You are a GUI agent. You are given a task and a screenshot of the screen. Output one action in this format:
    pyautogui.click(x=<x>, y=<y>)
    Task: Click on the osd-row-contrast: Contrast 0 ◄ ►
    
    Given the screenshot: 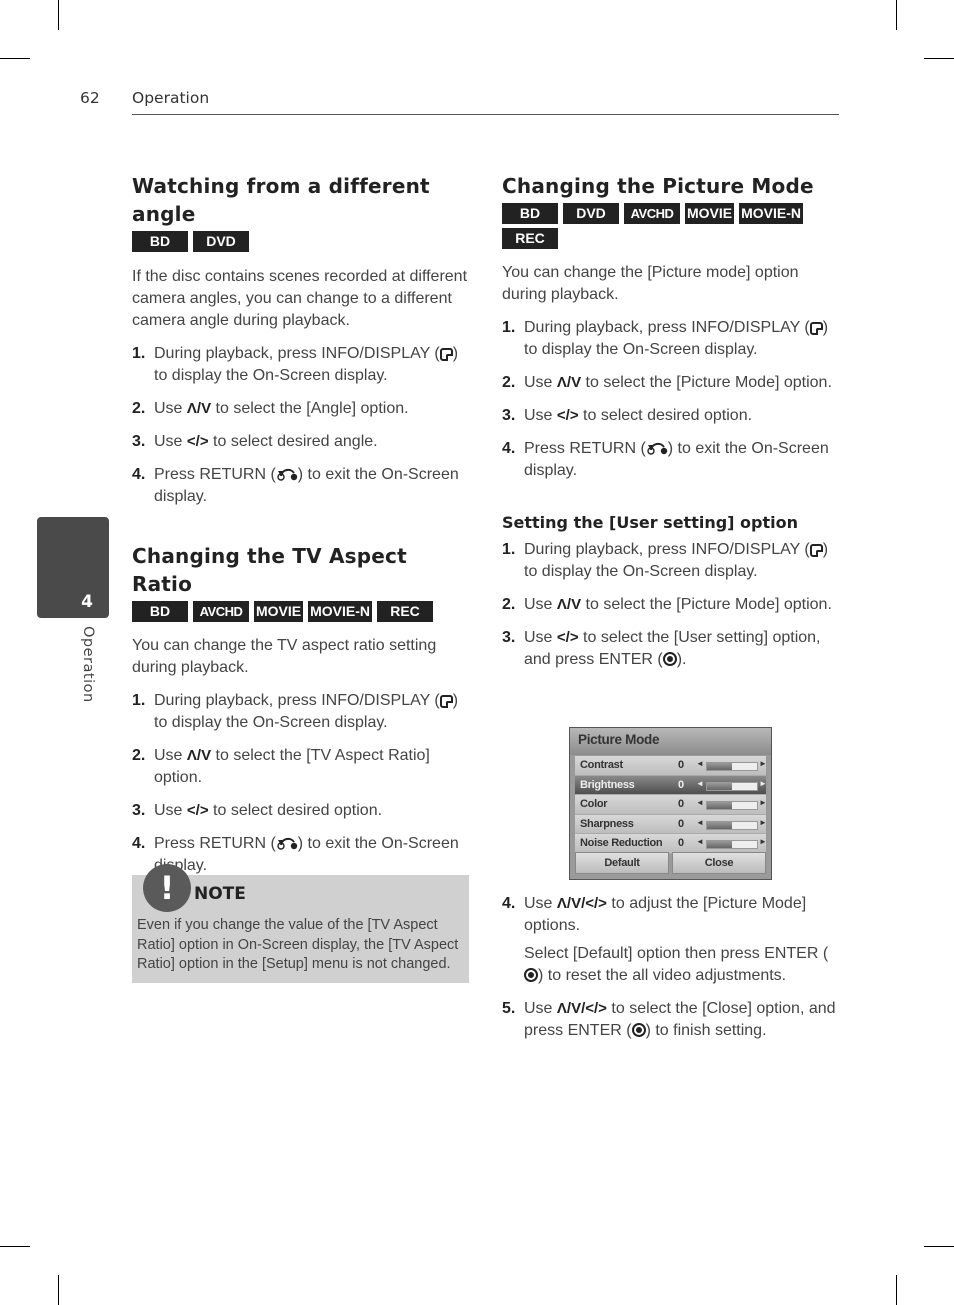 What is the action you would take?
    pyautogui.click(x=671, y=766)
    